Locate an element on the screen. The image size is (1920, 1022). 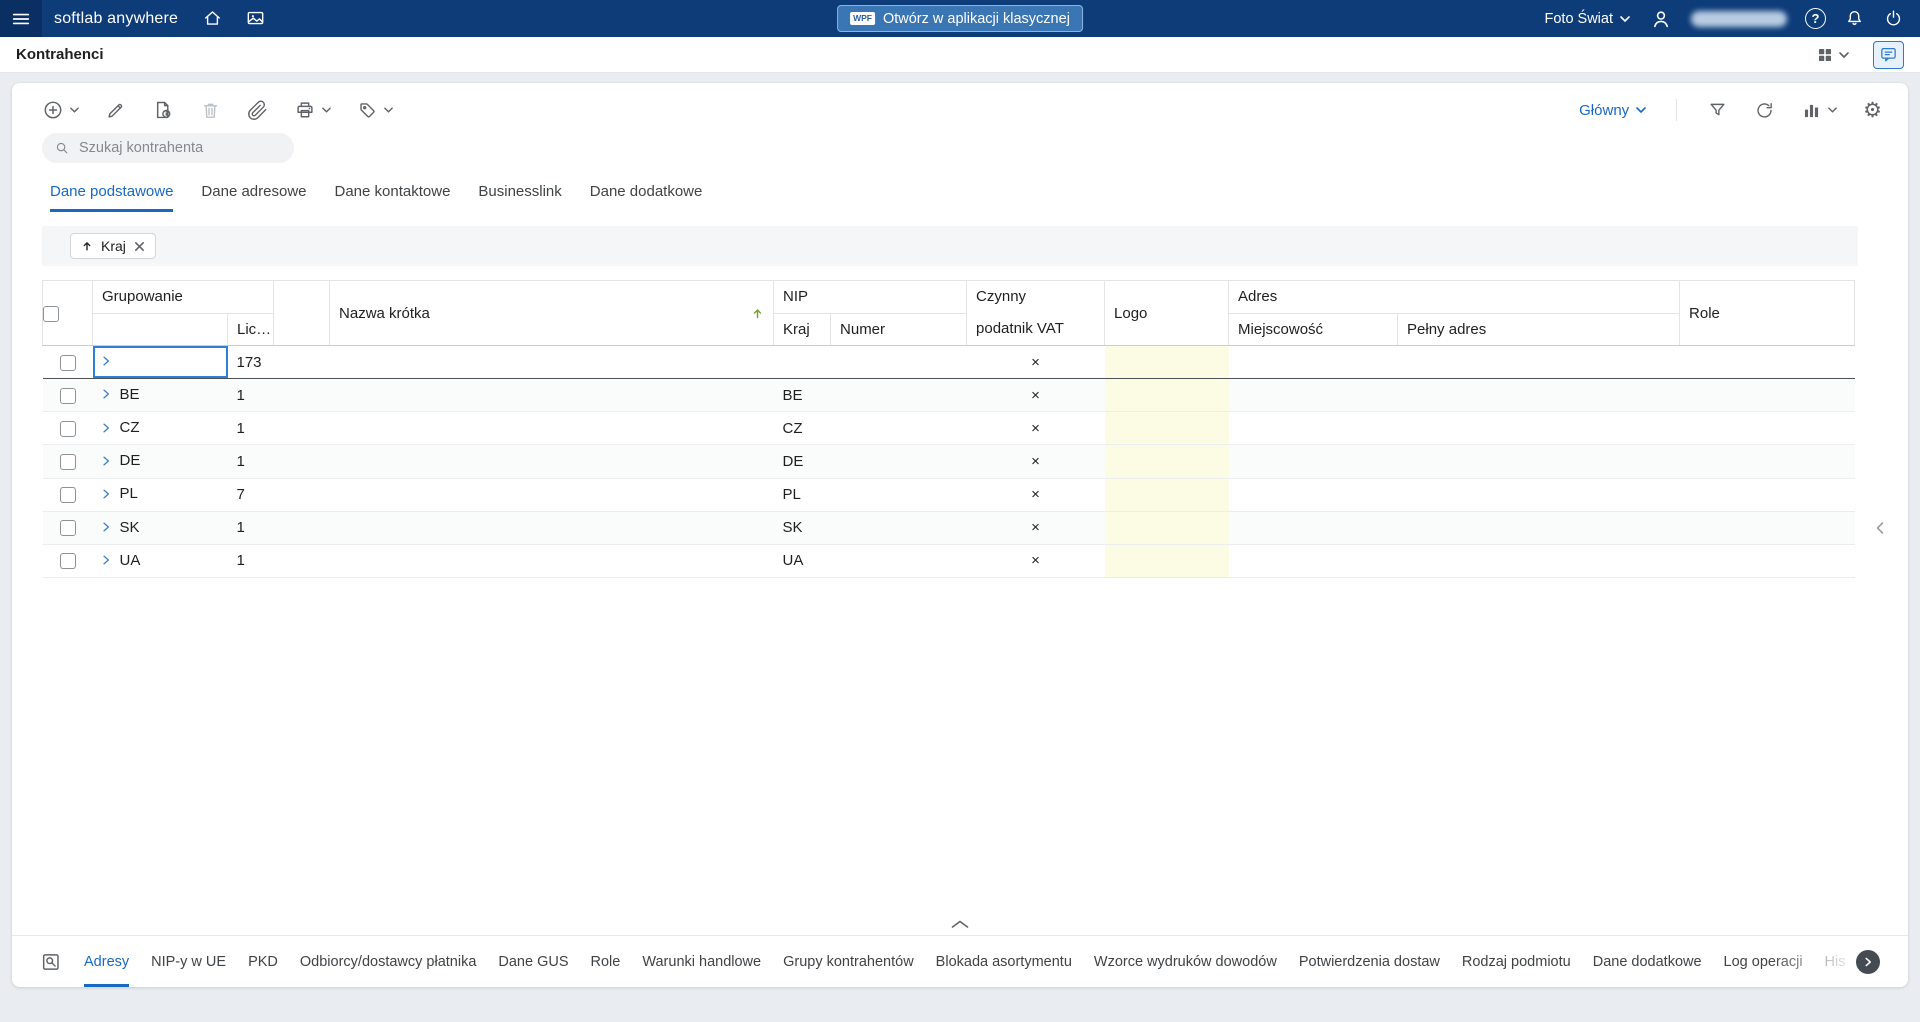
search-input is located at coordinates (180, 148).